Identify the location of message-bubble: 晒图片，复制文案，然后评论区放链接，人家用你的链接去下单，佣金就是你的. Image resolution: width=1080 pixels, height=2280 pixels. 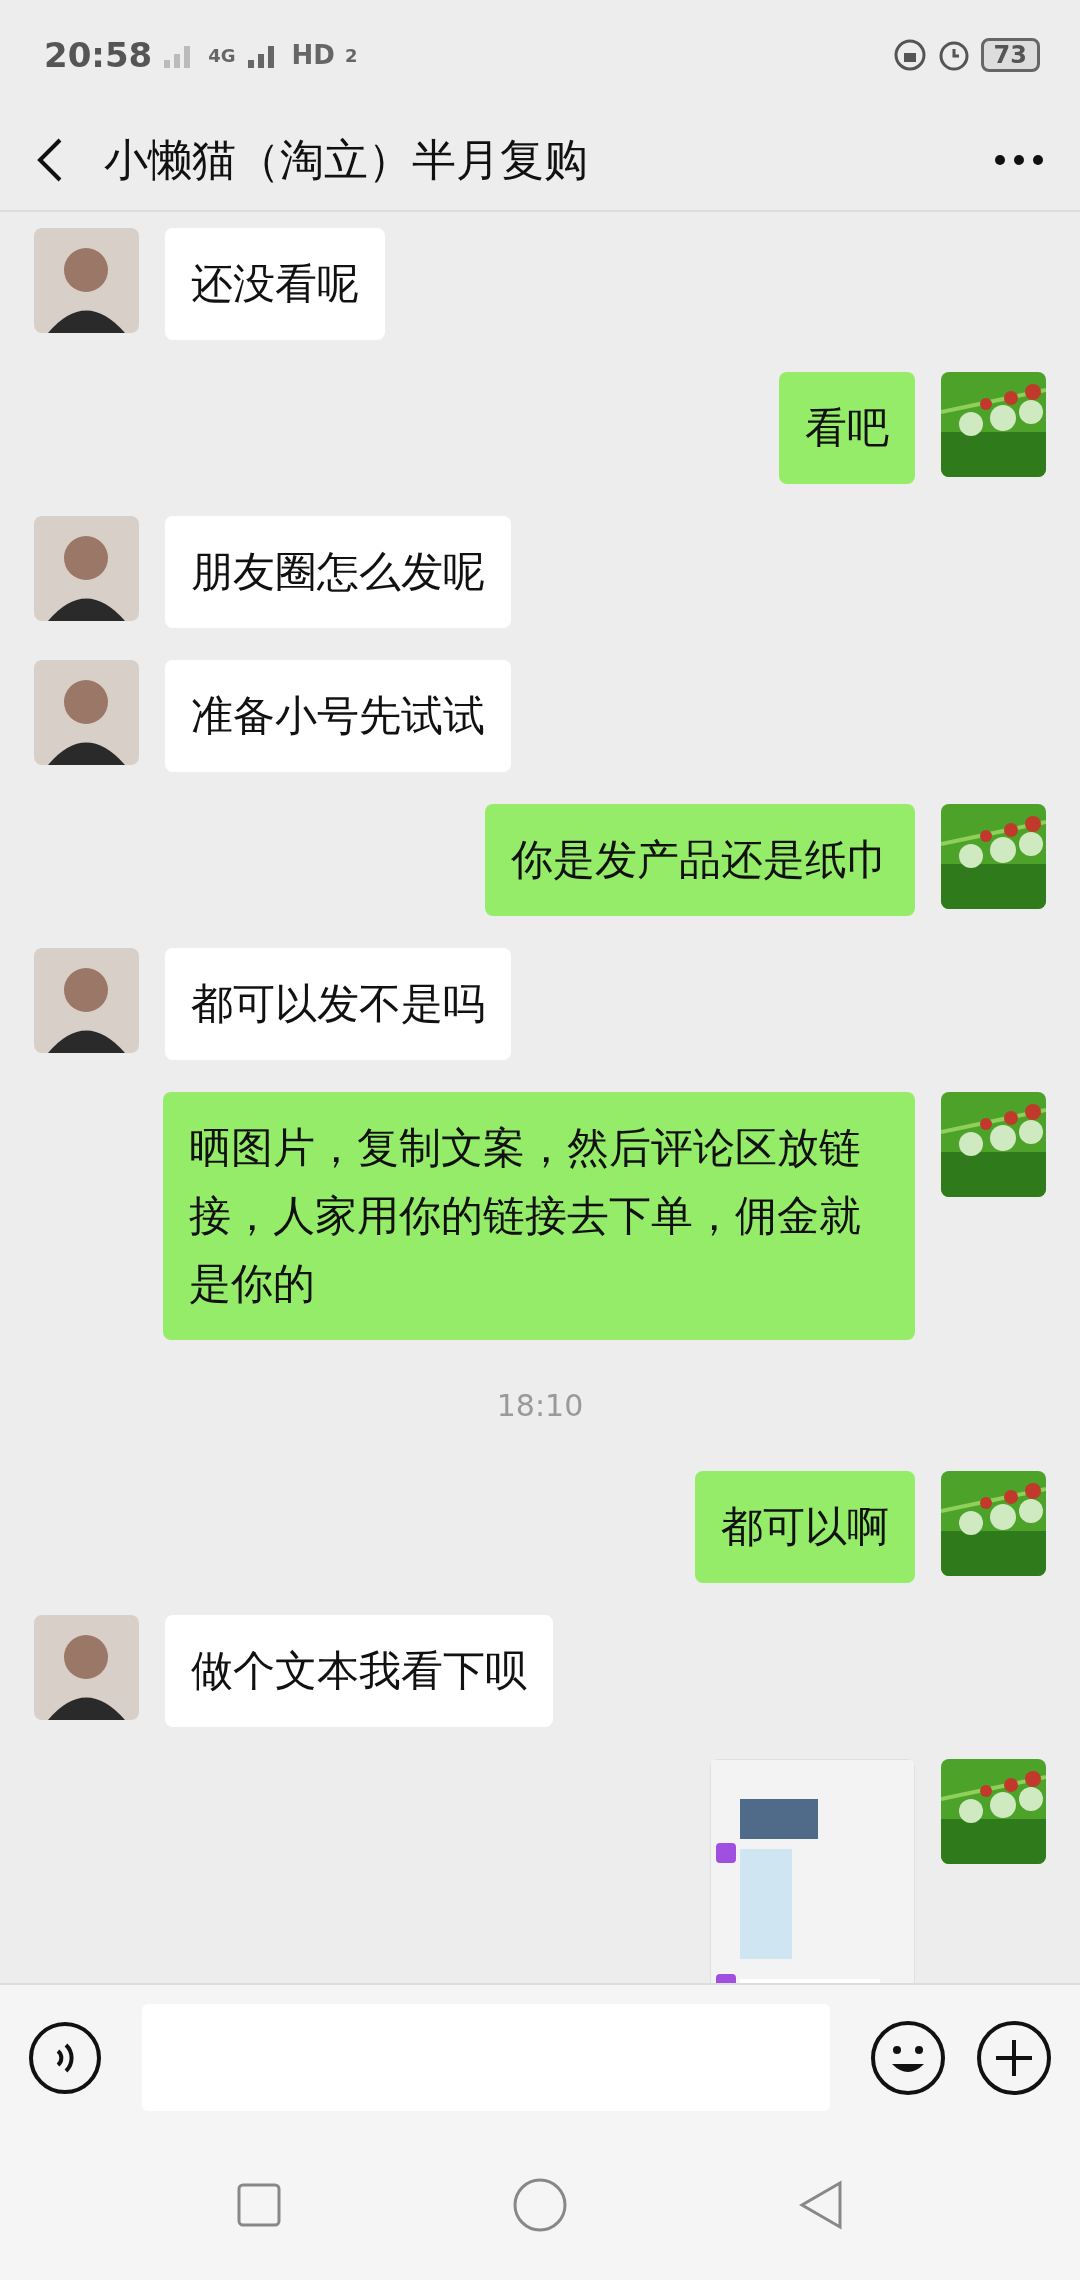
(539, 1216).